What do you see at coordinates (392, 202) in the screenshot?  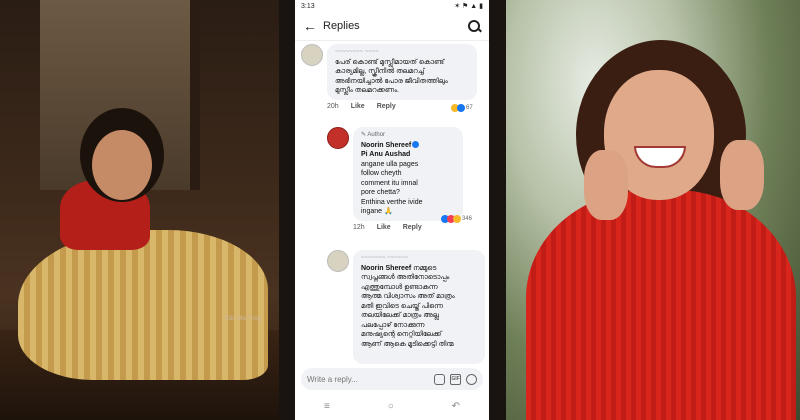 I see `comment-line: Enthina verthe ivide` at bounding box center [392, 202].